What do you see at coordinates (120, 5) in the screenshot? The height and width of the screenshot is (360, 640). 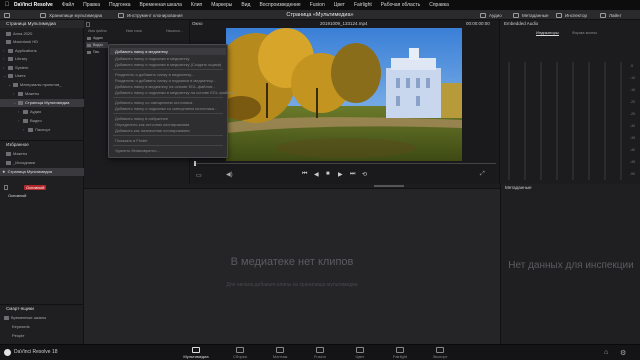 I see `menu-trim: Подгонка` at bounding box center [120, 5].